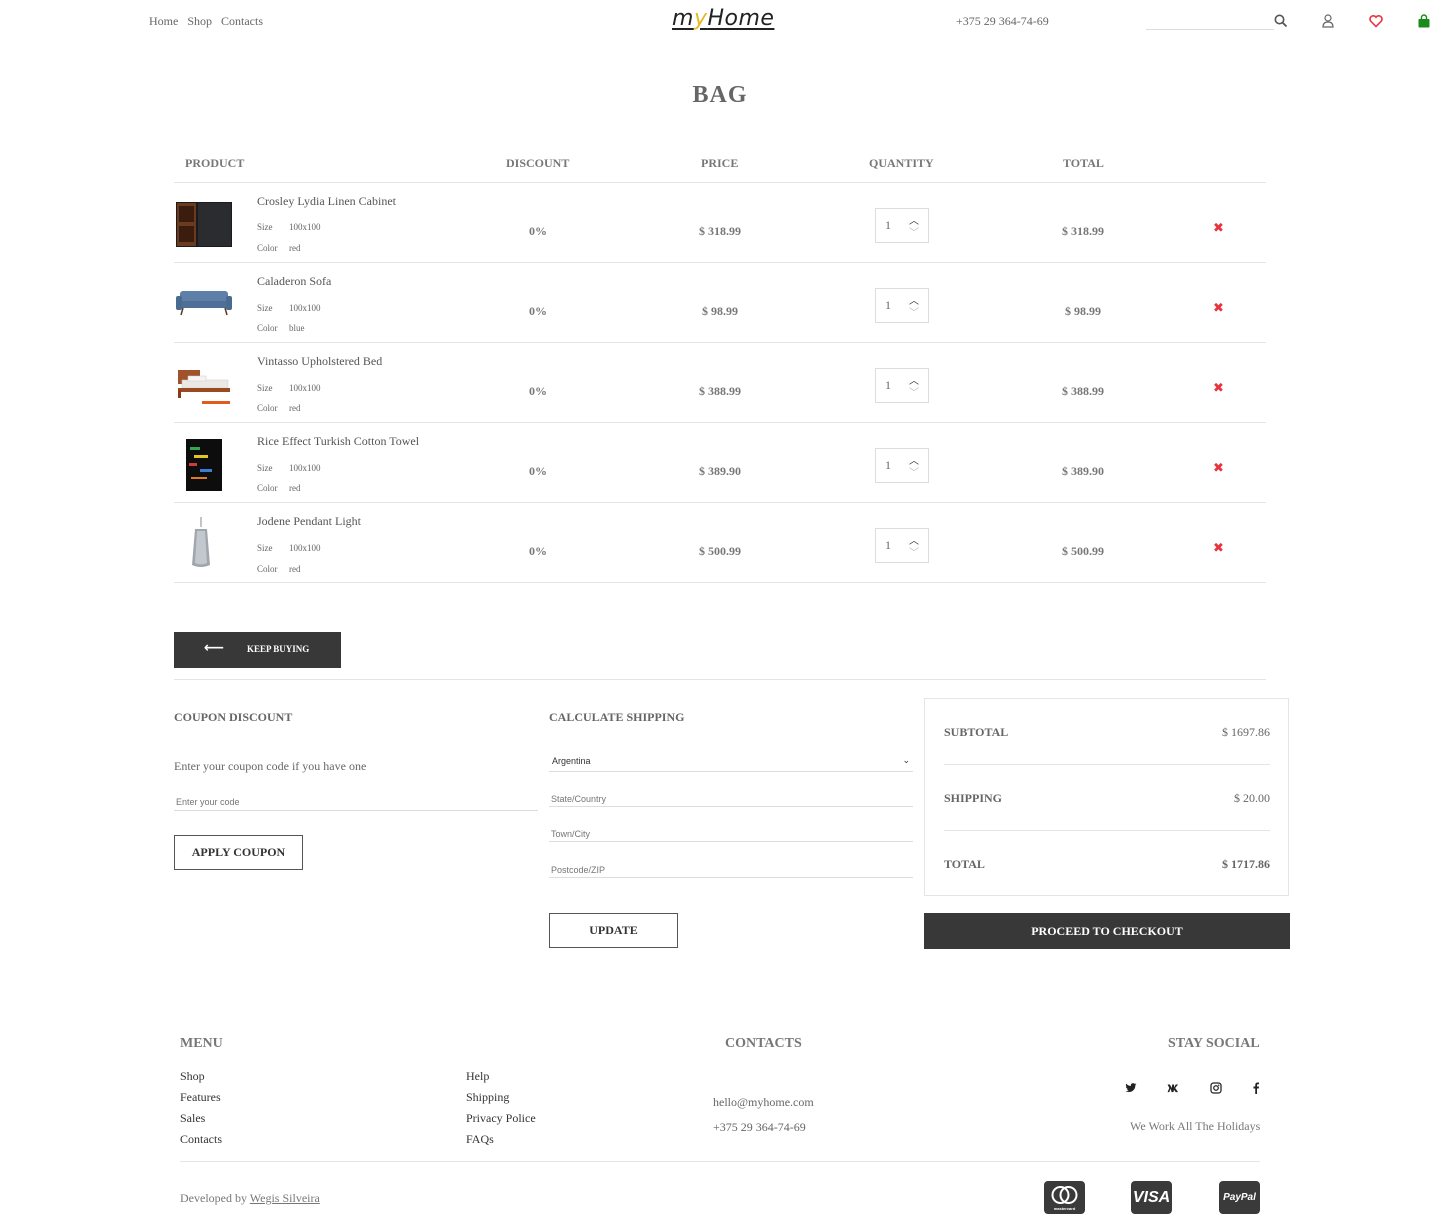 The image size is (1440, 1230). What do you see at coordinates (901, 163) in the screenshot?
I see `col-quantity: QUANTITY` at bounding box center [901, 163].